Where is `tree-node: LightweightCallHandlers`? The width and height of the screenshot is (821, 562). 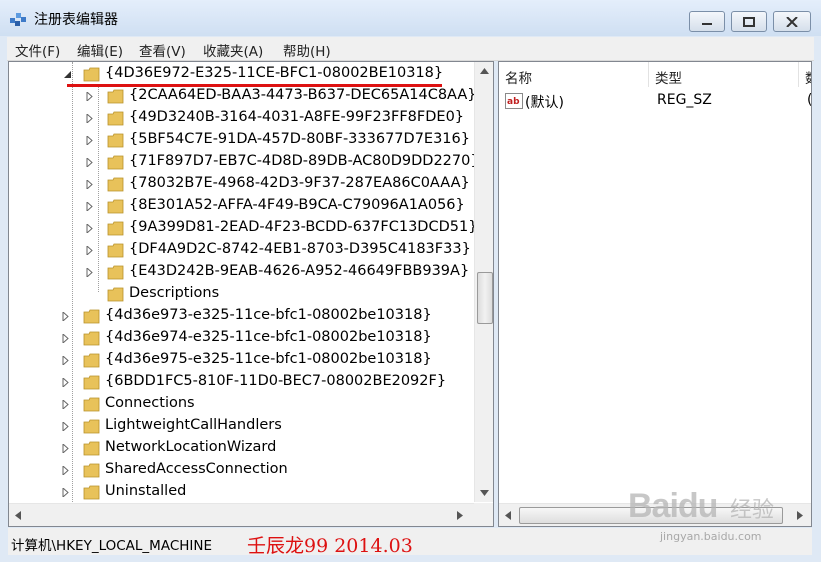
tree-node: LightweightCallHandlers is located at coordinates (241, 427).